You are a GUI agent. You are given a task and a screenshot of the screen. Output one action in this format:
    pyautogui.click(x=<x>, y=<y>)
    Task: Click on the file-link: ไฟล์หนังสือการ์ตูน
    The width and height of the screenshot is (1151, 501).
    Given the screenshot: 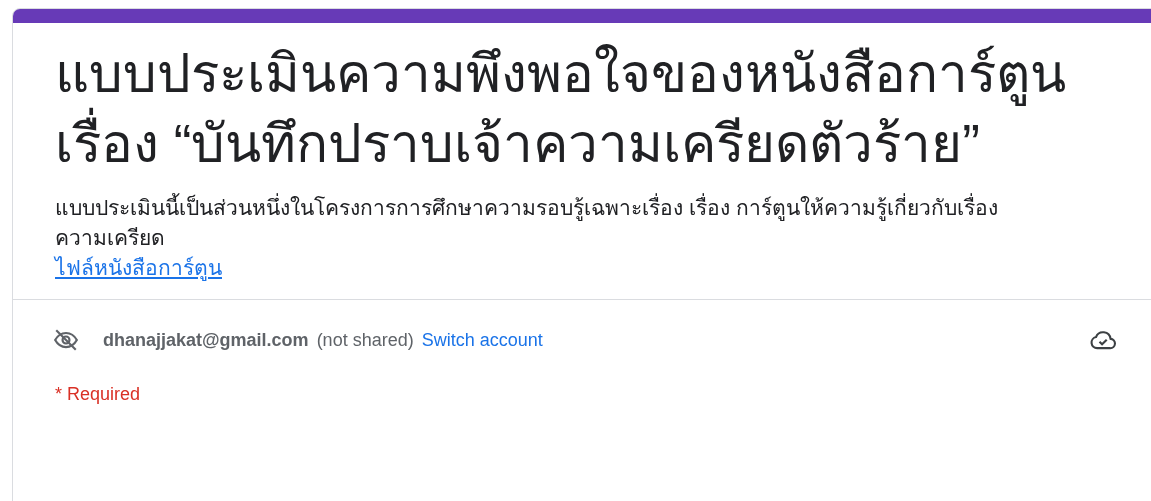 What is the action you would take?
    pyautogui.click(x=138, y=268)
    